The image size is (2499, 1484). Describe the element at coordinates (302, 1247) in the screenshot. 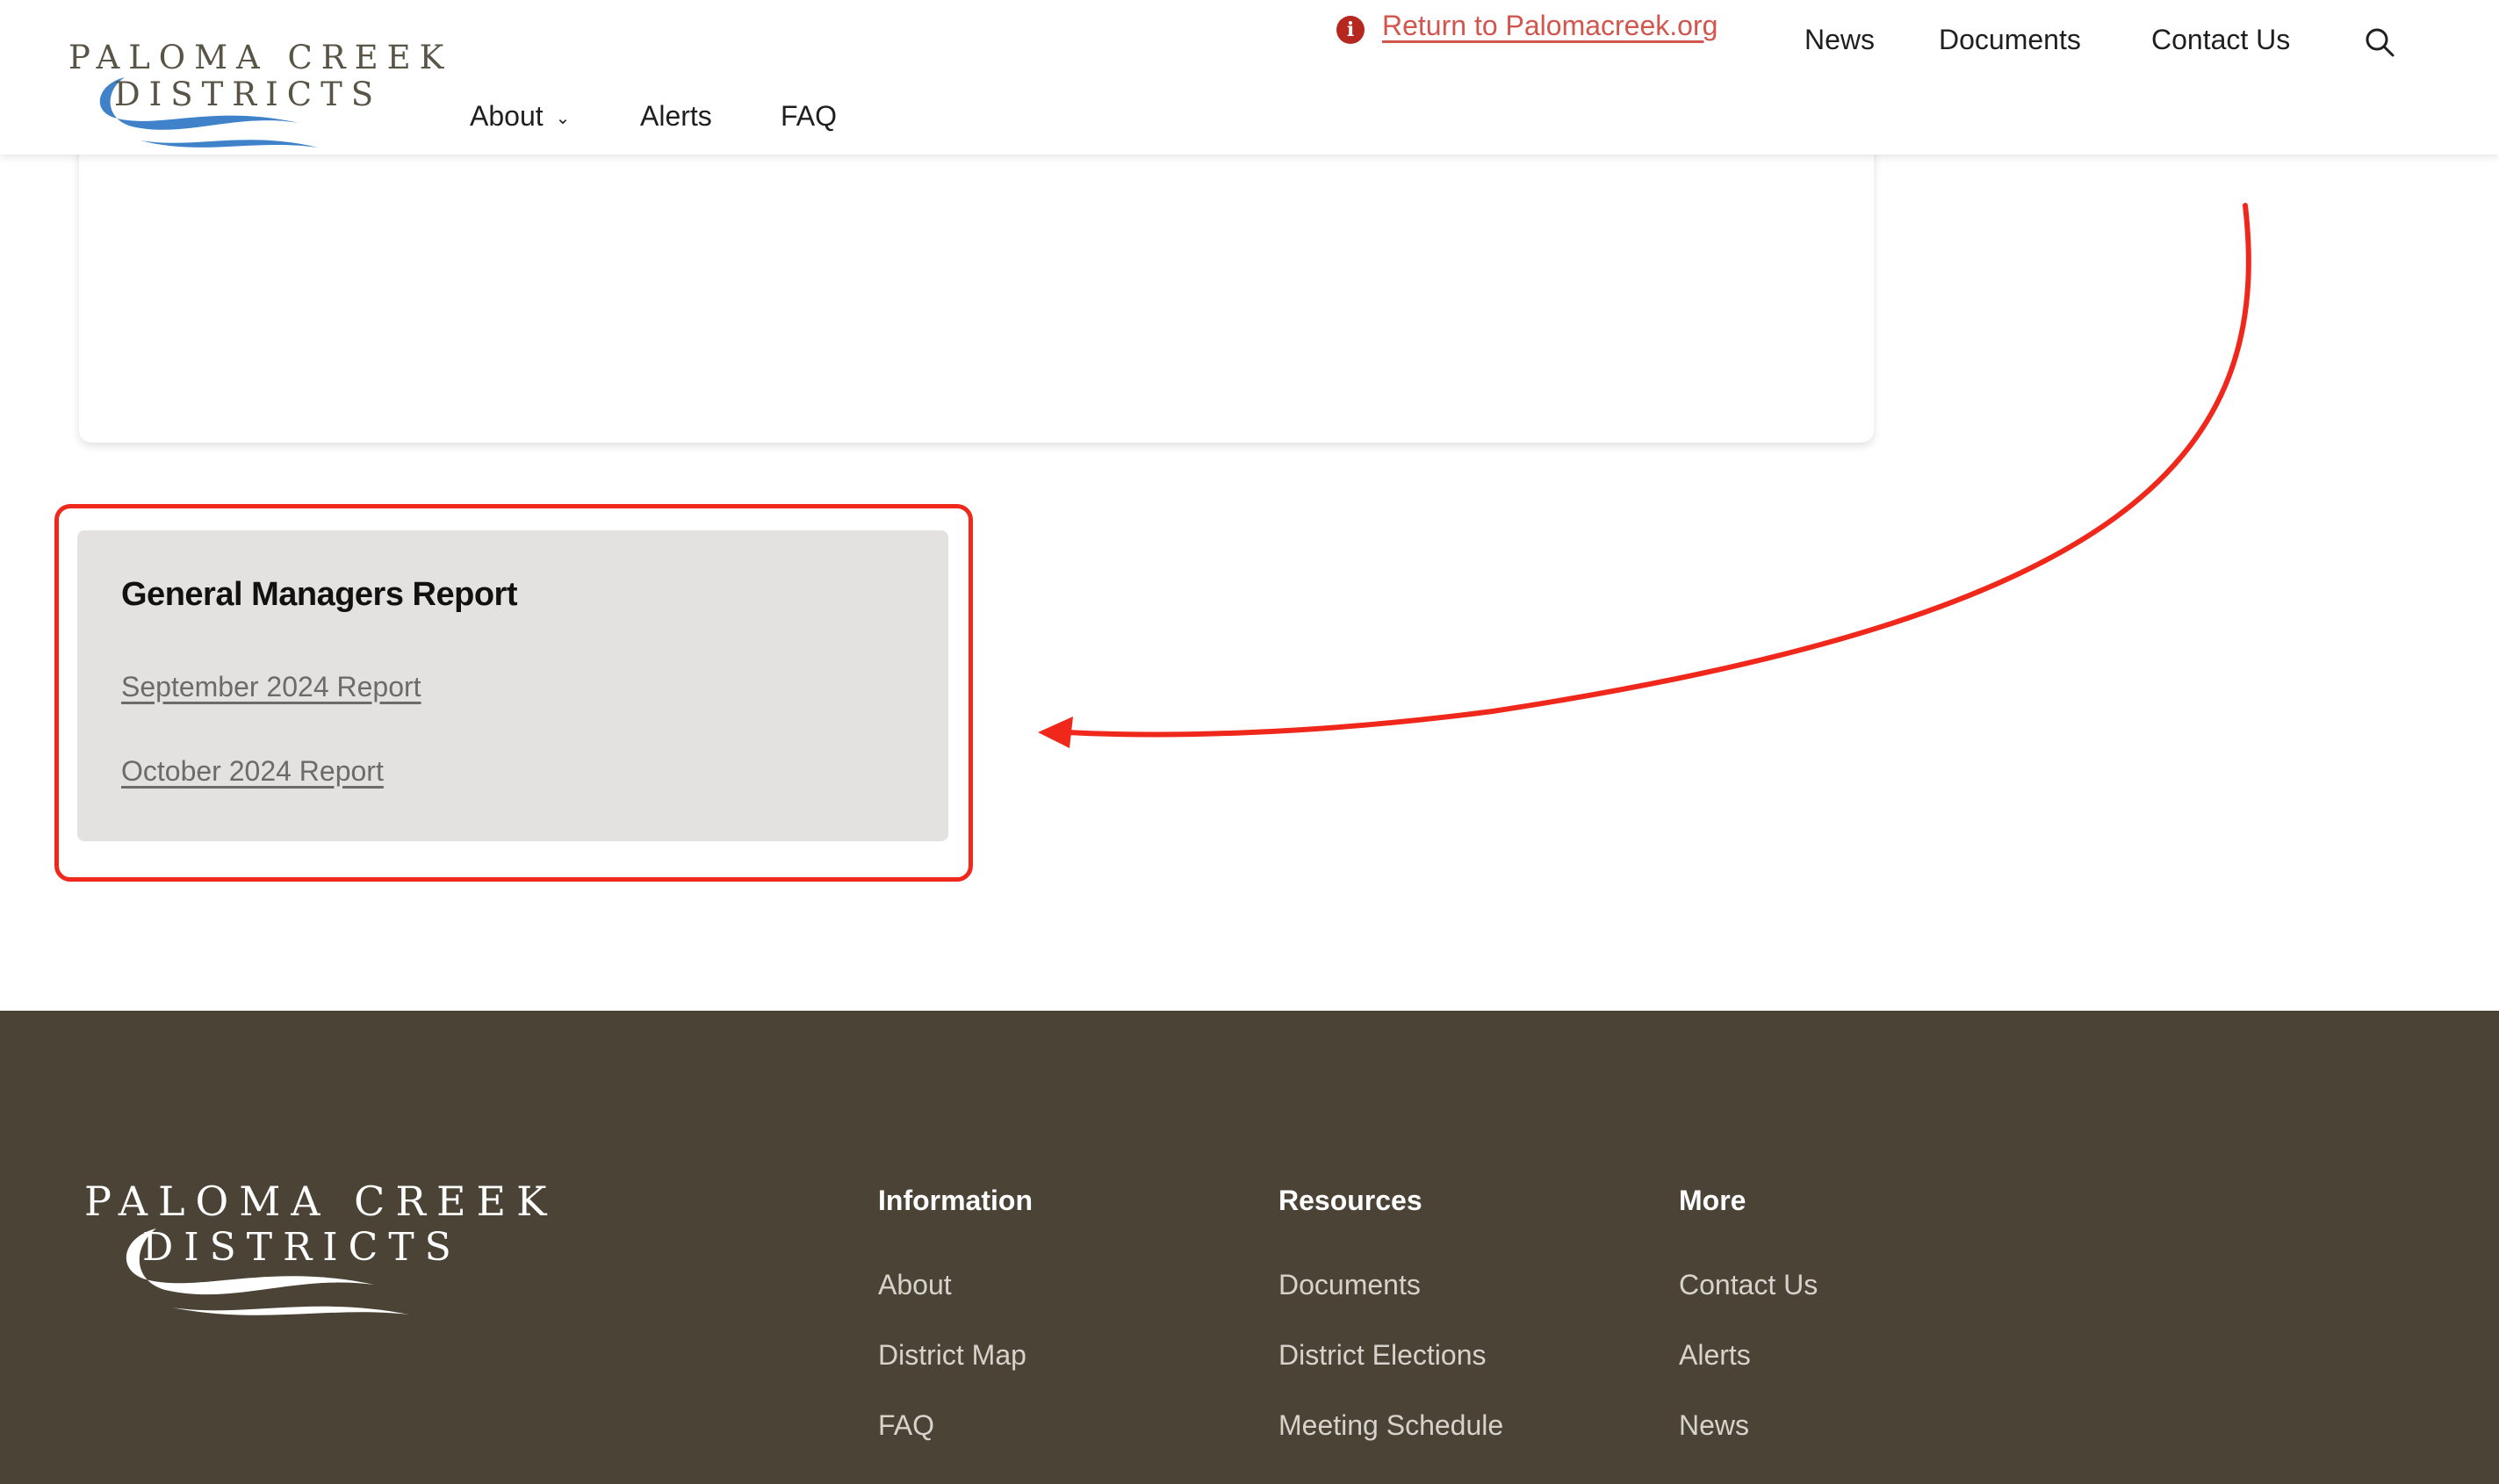

I see `footer-logo-text-line2: DISTRICTS` at that location.